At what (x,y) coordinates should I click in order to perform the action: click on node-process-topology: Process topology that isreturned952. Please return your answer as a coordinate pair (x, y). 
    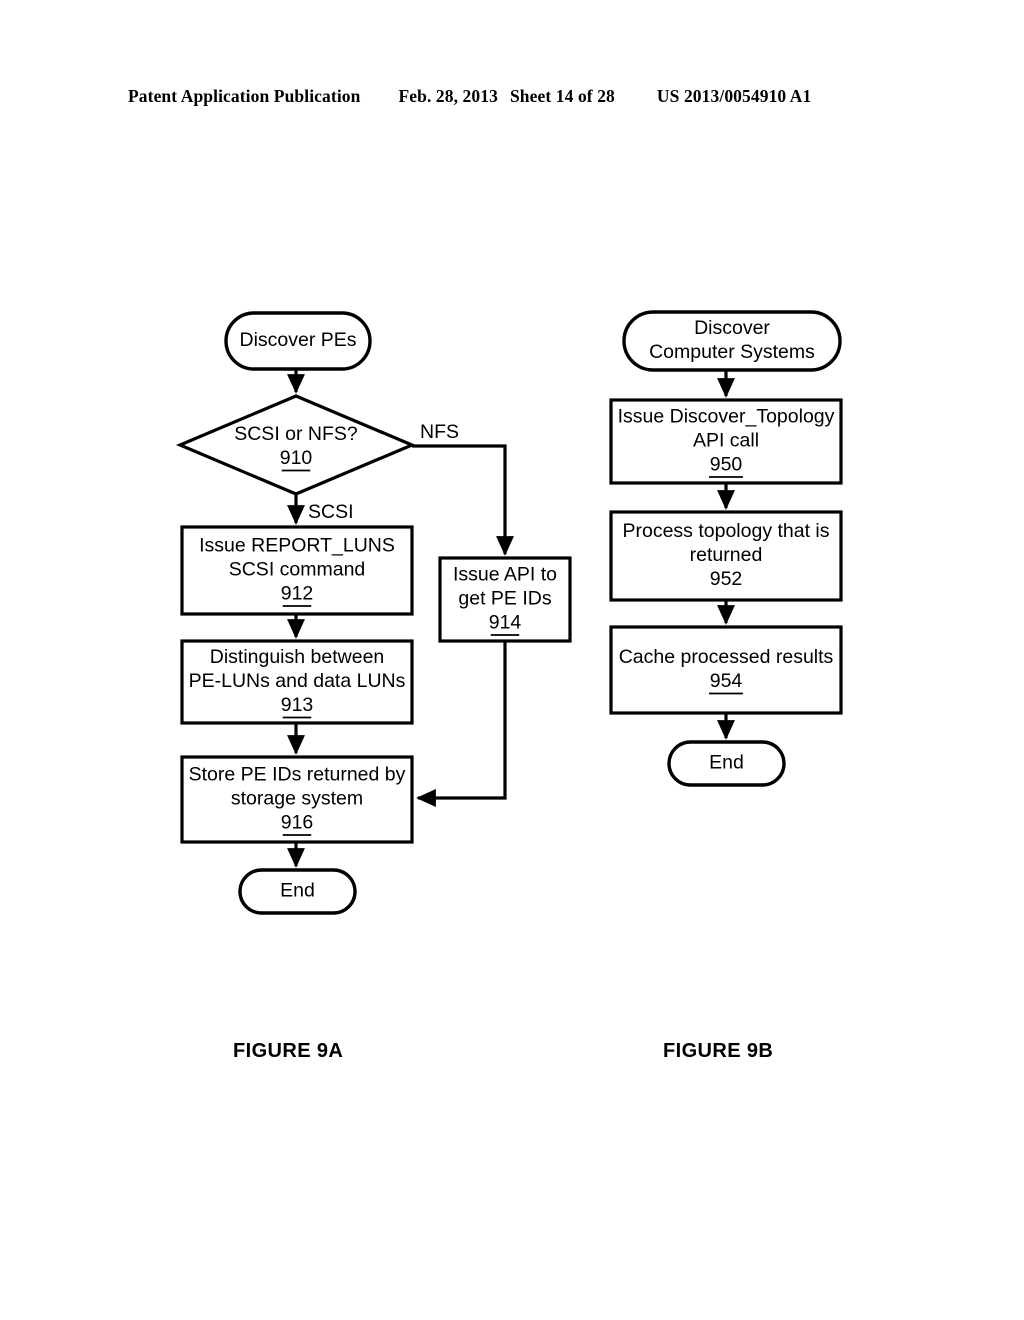
    Looking at the image, I should click on (726, 556).